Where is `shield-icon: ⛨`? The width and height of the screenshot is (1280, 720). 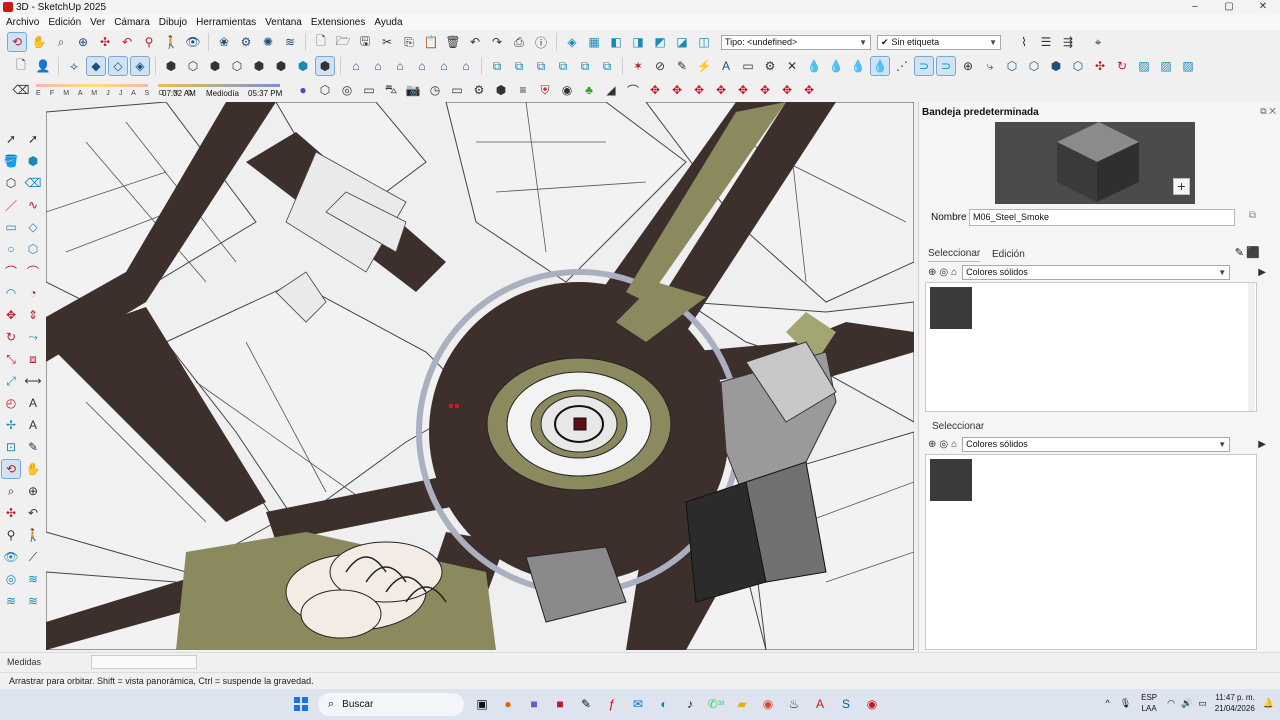 shield-icon: ⛨ is located at coordinates (545, 90).